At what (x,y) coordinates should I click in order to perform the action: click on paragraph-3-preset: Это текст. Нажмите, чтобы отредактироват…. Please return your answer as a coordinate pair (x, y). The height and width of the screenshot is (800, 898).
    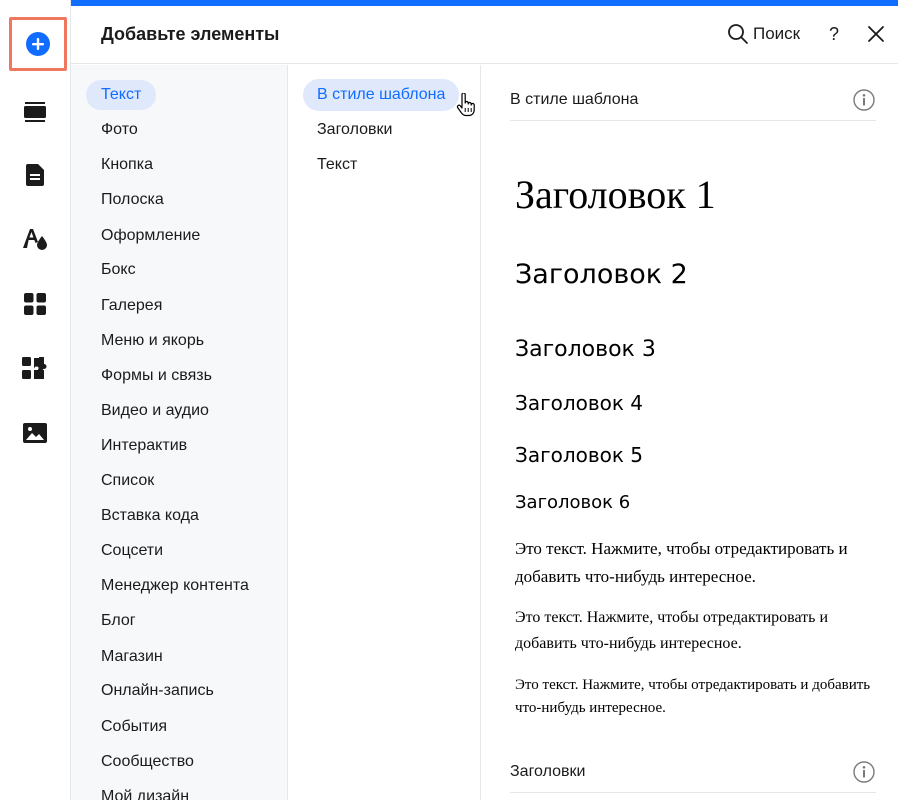
    Looking at the image, I should click on (700, 697).